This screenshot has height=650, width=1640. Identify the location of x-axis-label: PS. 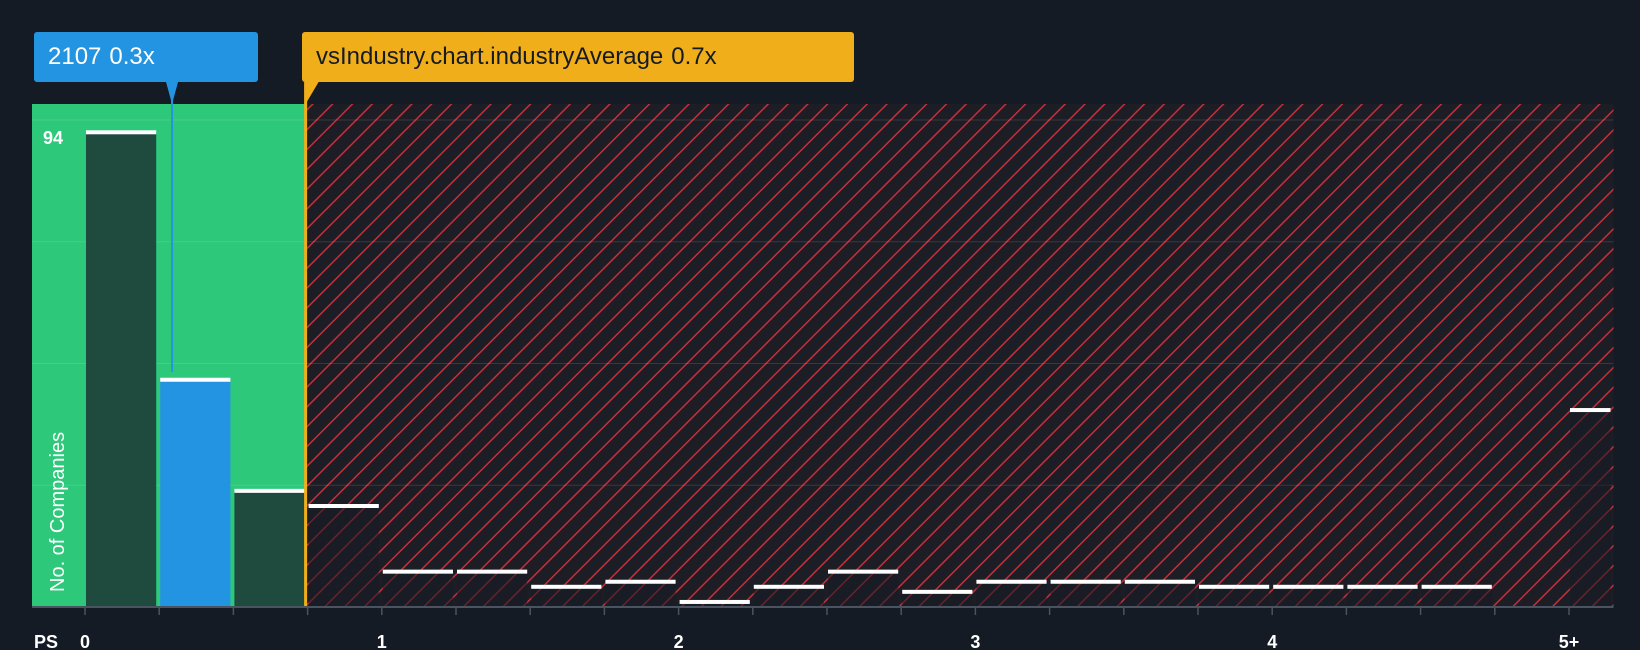
(46, 641).